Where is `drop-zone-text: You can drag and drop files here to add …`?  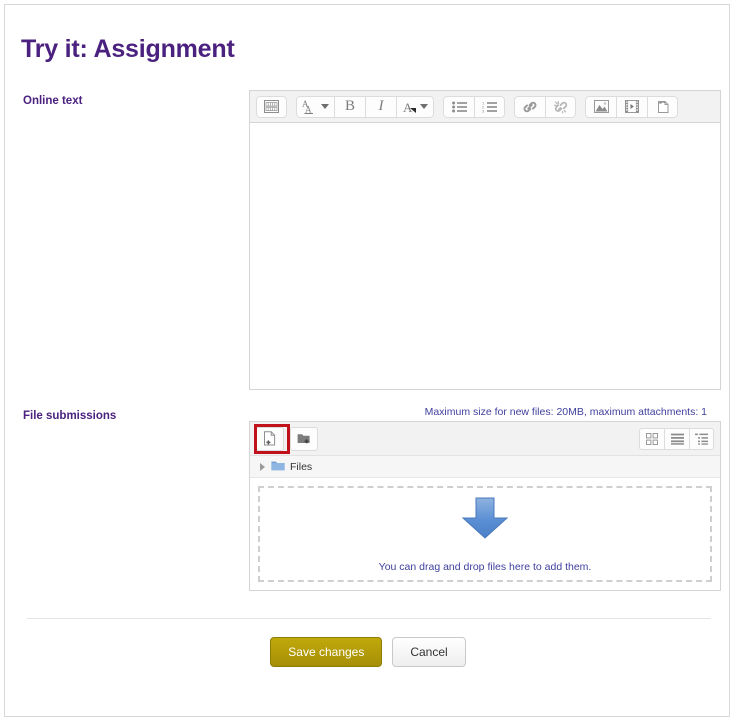 drop-zone-text: You can drag and drop files here to add … is located at coordinates (485, 566).